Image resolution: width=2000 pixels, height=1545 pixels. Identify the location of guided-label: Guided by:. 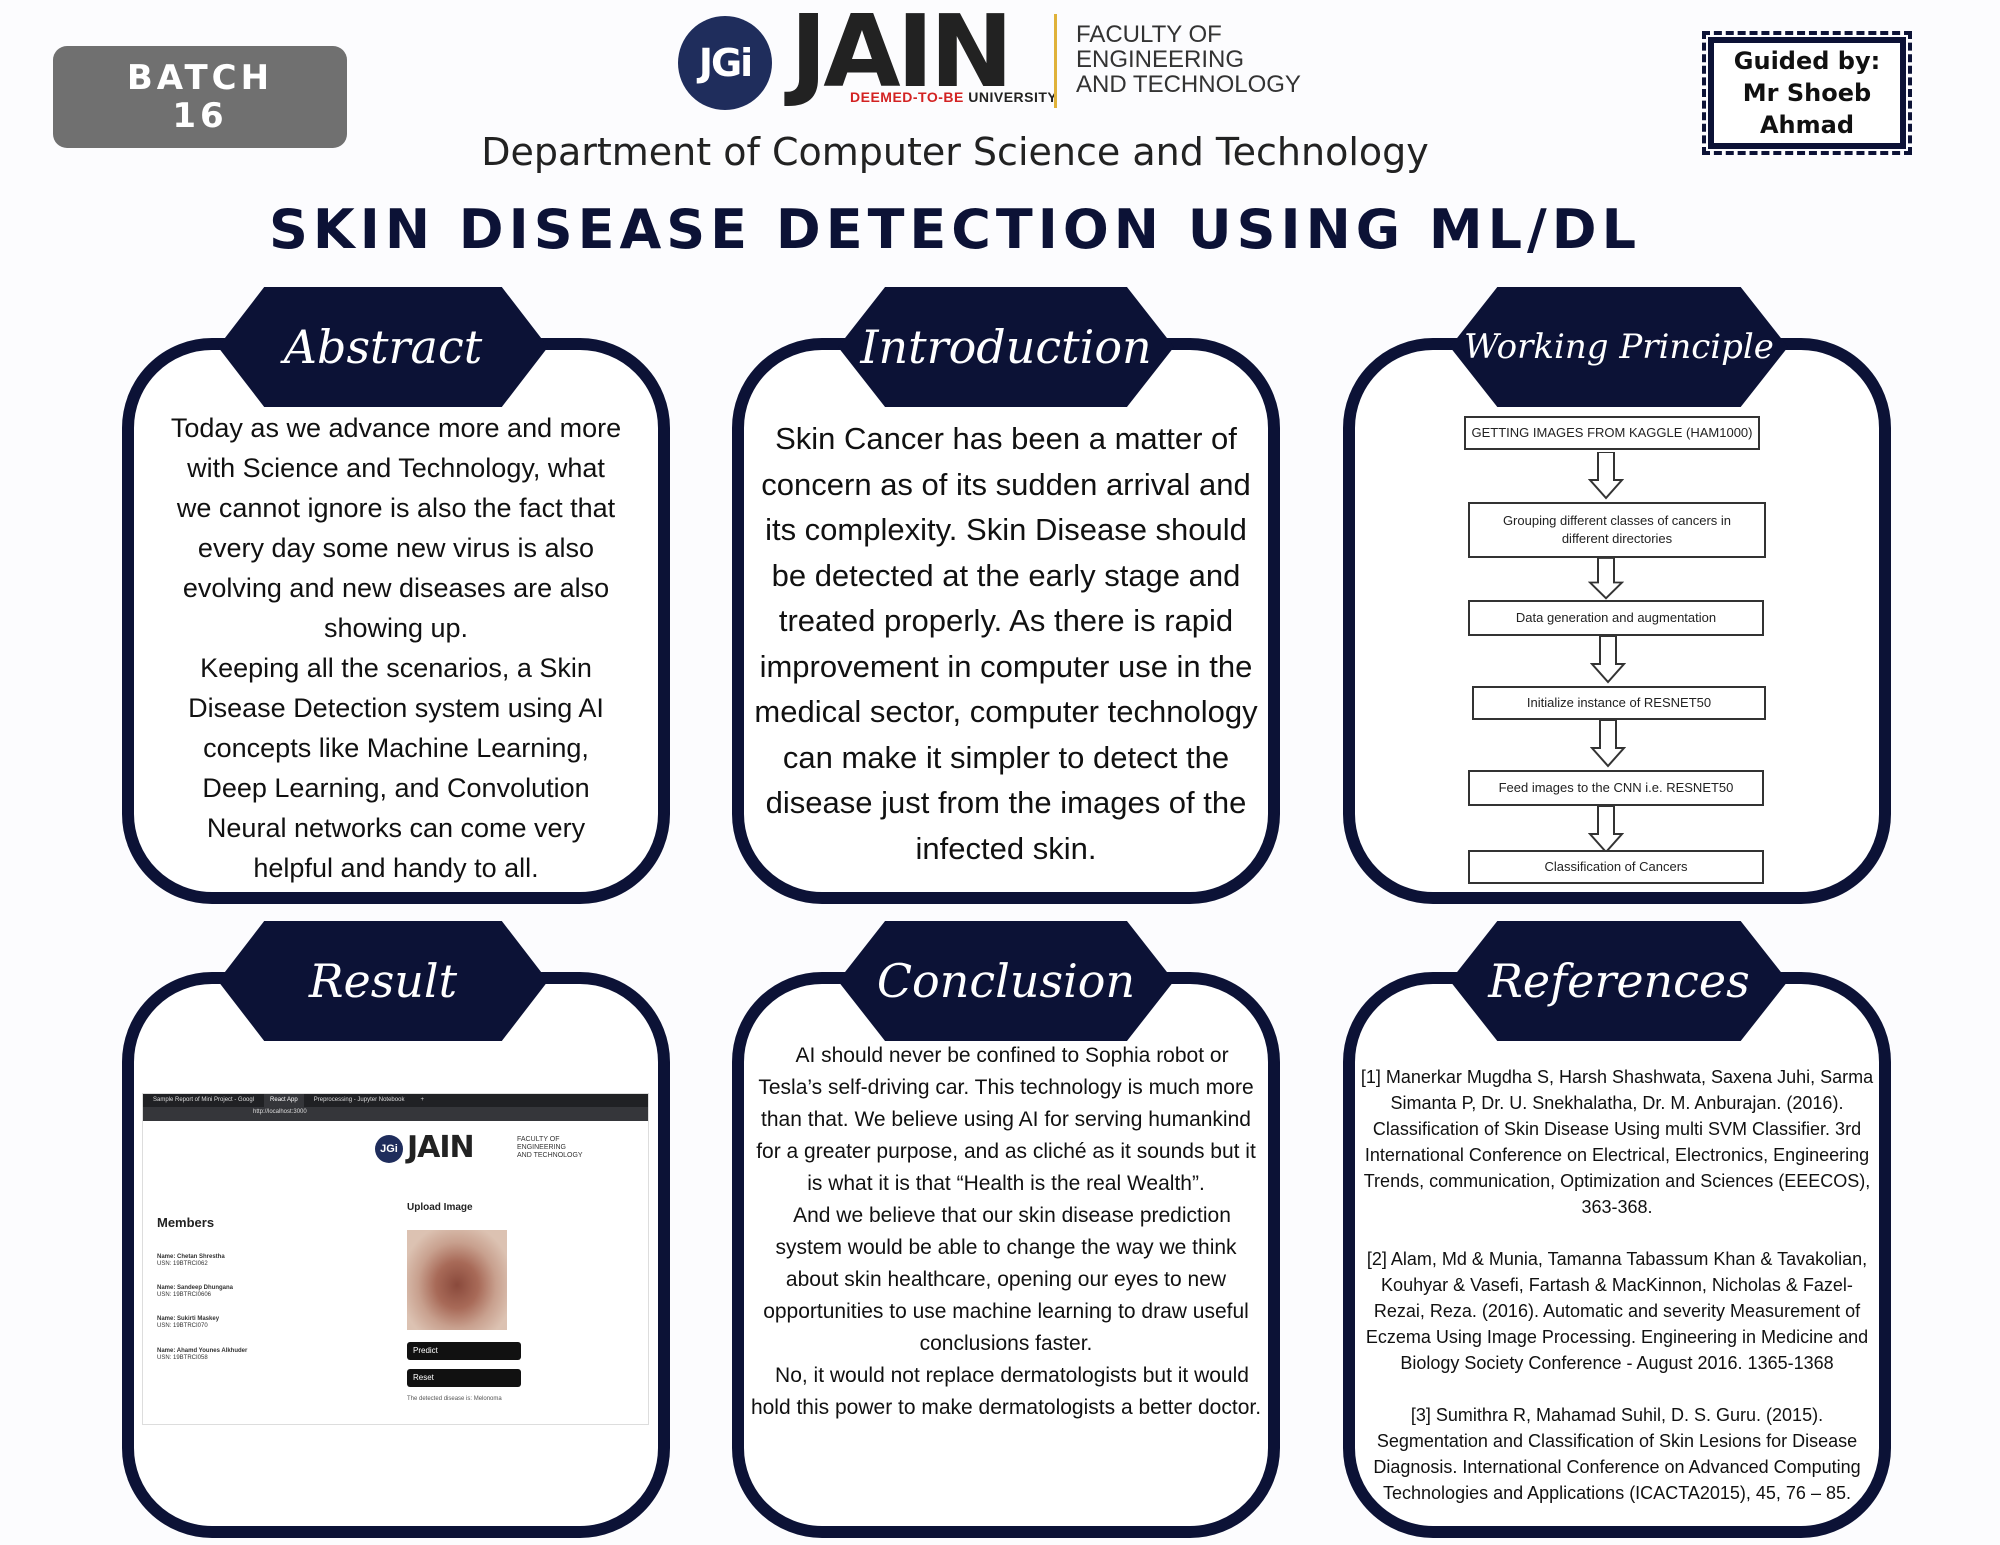
(1807, 61).